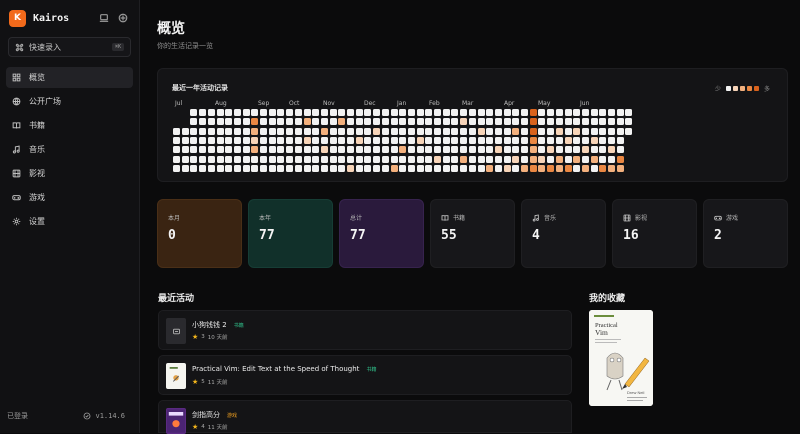 Image resolution: width=800 pixels, height=434 pixels. What do you see at coordinates (381, 233) in the screenshot?
I see `stat-card-total: 总计 77` at bounding box center [381, 233].